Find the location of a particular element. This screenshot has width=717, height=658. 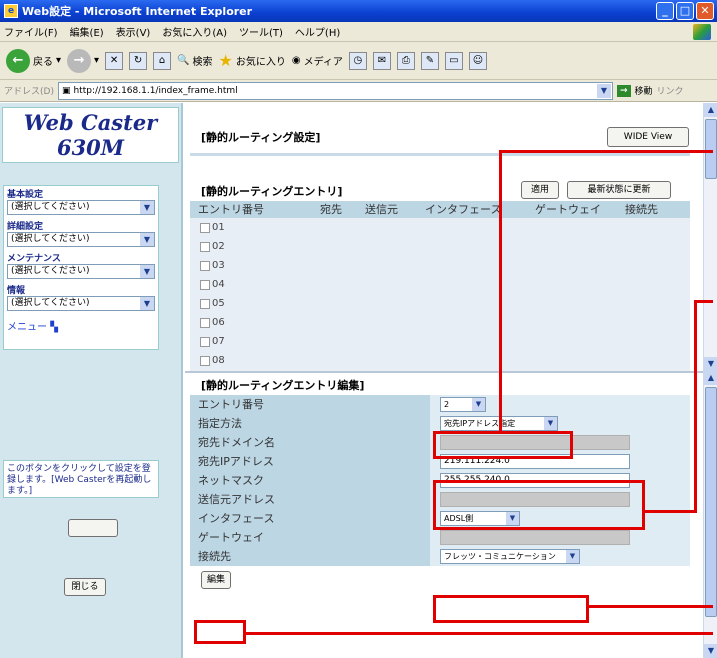

field-label: エントリ番号 is located at coordinates (310, 404).